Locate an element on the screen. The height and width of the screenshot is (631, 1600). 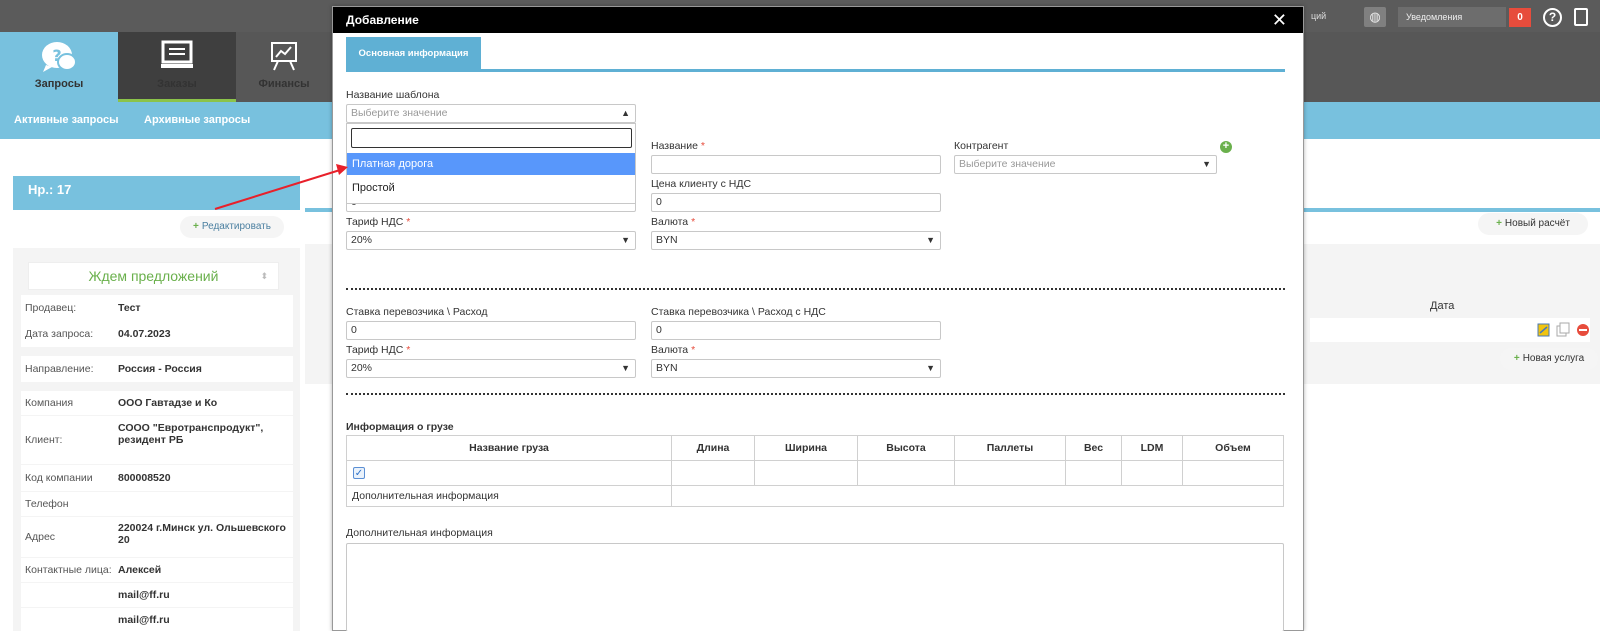
client-price-input: 0 is located at coordinates (796, 202).